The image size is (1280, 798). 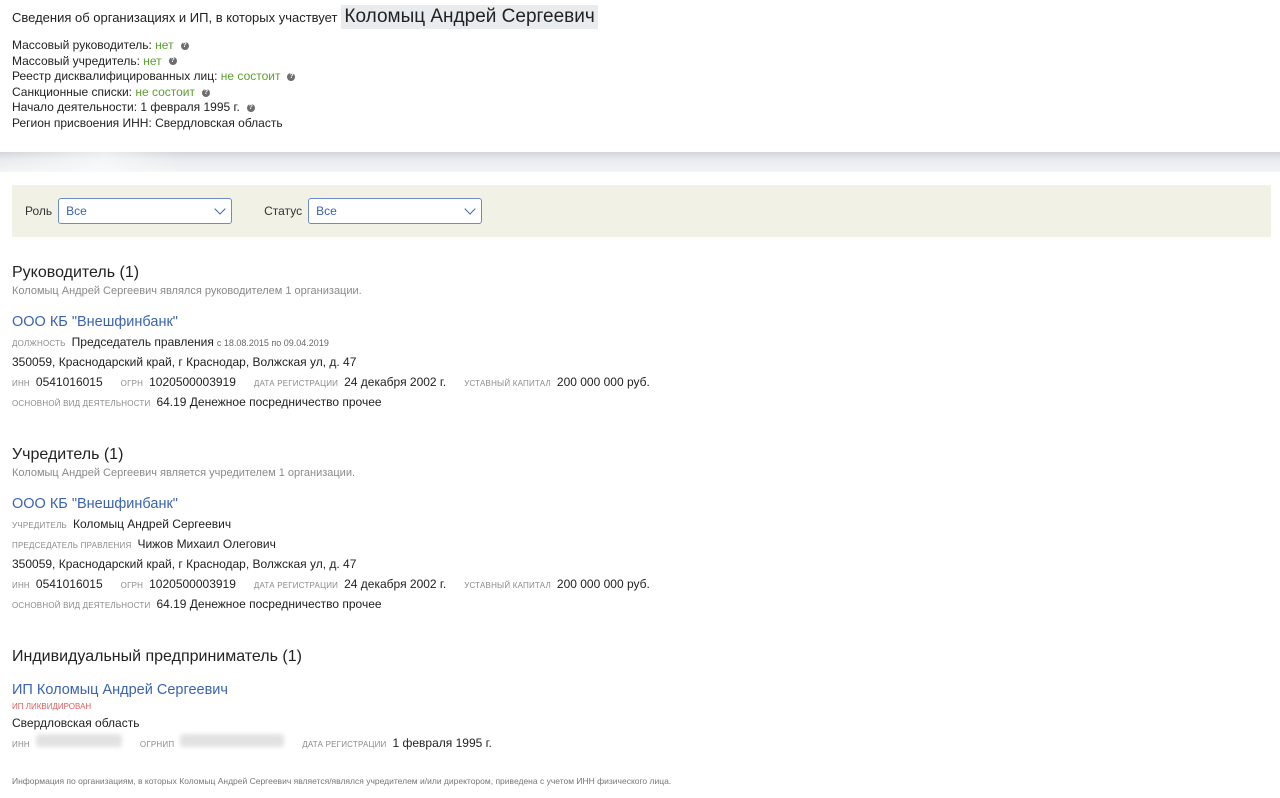 What do you see at coordinates (272, 343) in the screenshot?
I see `position-period: с 18.08.2015 по 09.04.2019` at bounding box center [272, 343].